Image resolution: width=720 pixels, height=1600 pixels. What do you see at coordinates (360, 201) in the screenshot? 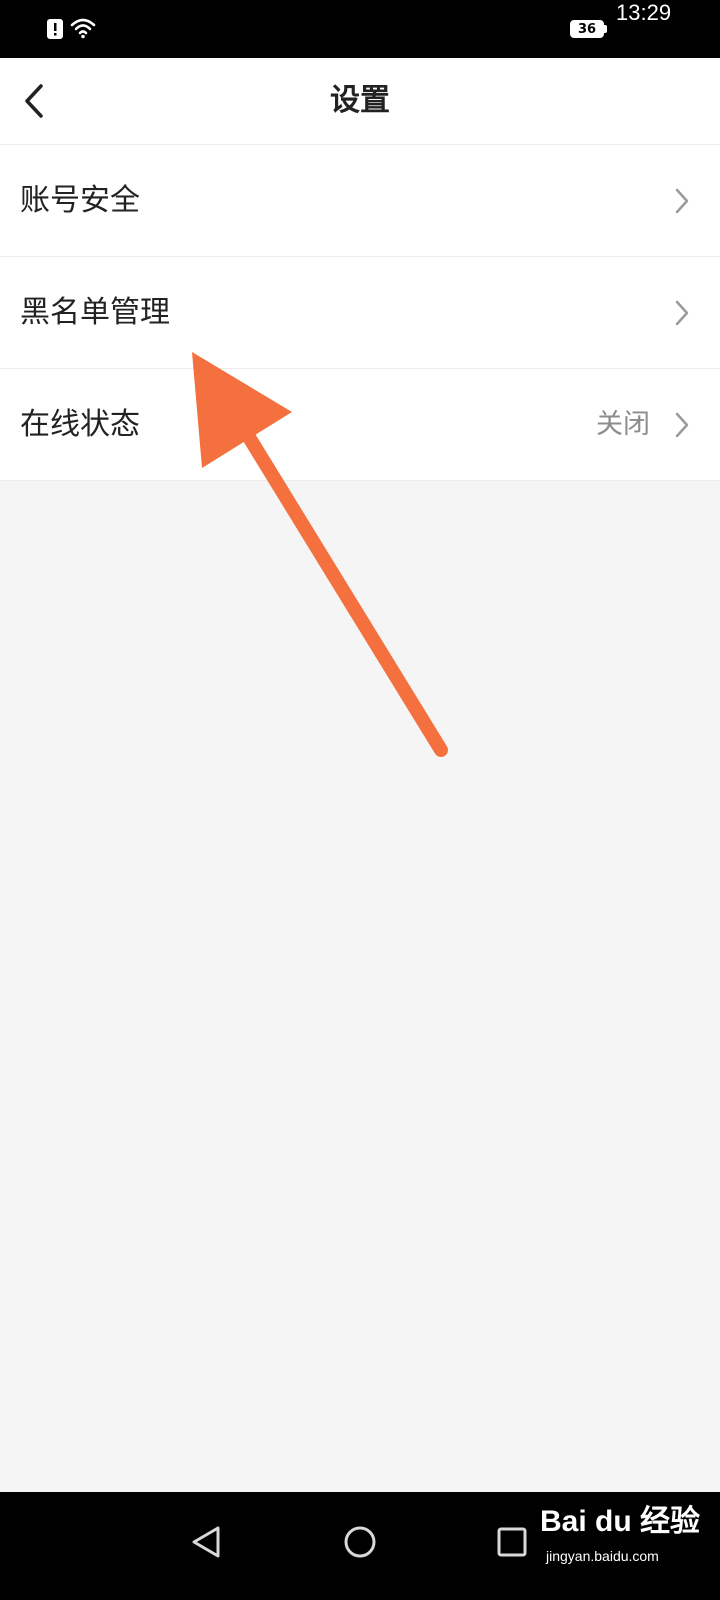
I see `settings-item-account-security: 账号安全` at bounding box center [360, 201].